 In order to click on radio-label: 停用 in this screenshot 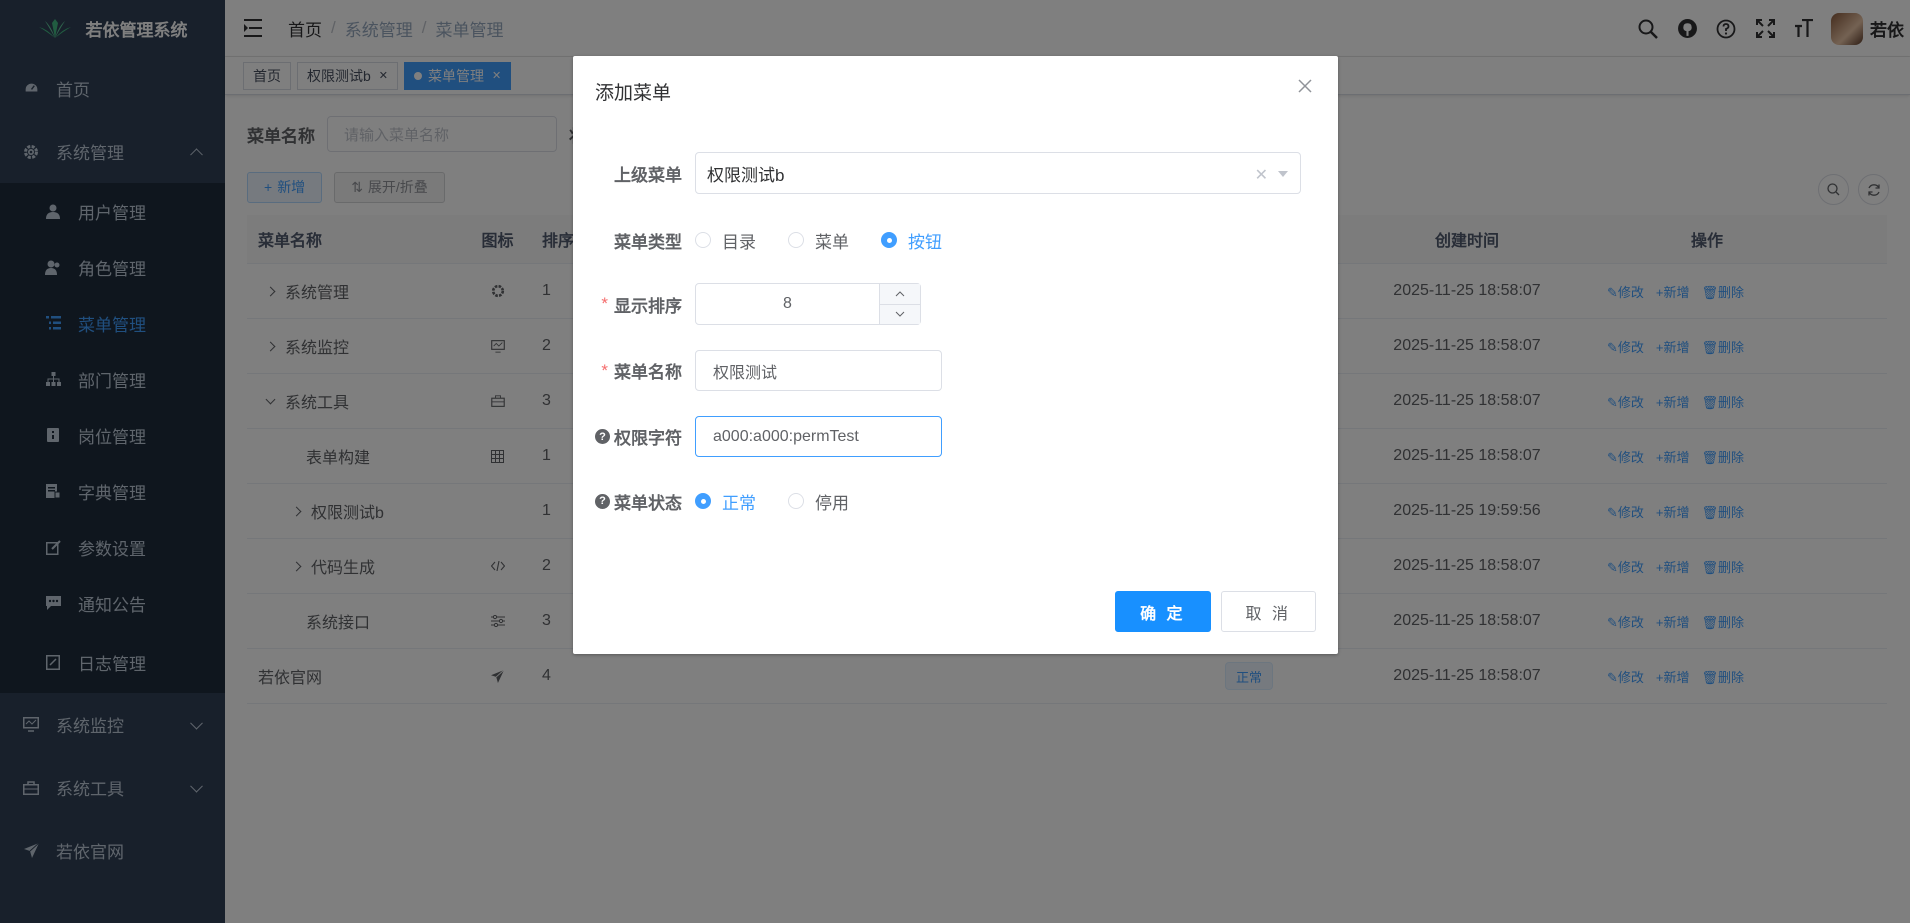, I will do `click(832, 503)`.